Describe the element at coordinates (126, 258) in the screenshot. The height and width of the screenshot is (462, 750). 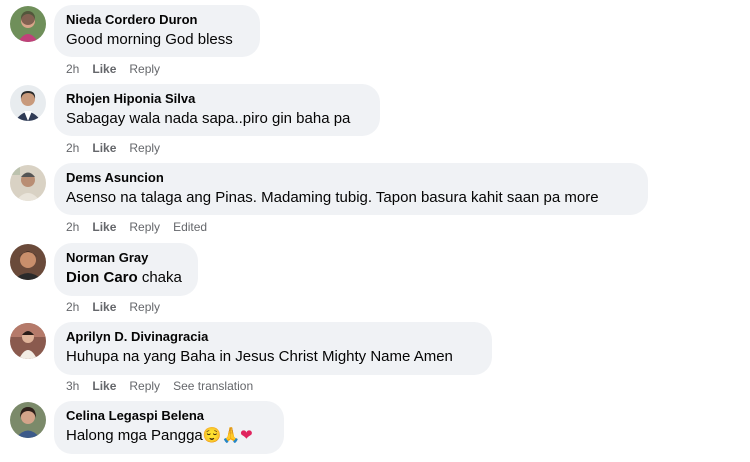
I see `comment-author: Norman Gray` at that location.